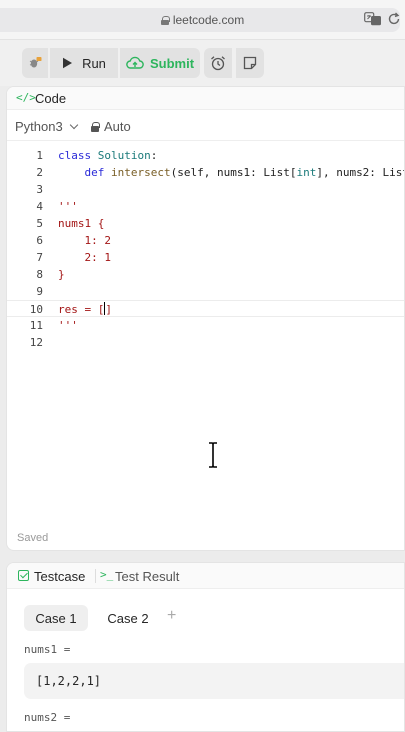 This screenshot has width=405, height=732. I want to click on code-line: 4 ''', so click(205, 206).